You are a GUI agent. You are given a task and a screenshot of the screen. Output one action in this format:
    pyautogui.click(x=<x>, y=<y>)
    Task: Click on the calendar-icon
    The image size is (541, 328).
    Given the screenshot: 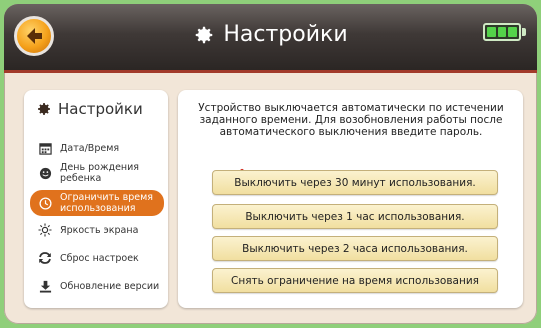 What is the action you would take?
    pyautogui.click(x=45, y=148)
    